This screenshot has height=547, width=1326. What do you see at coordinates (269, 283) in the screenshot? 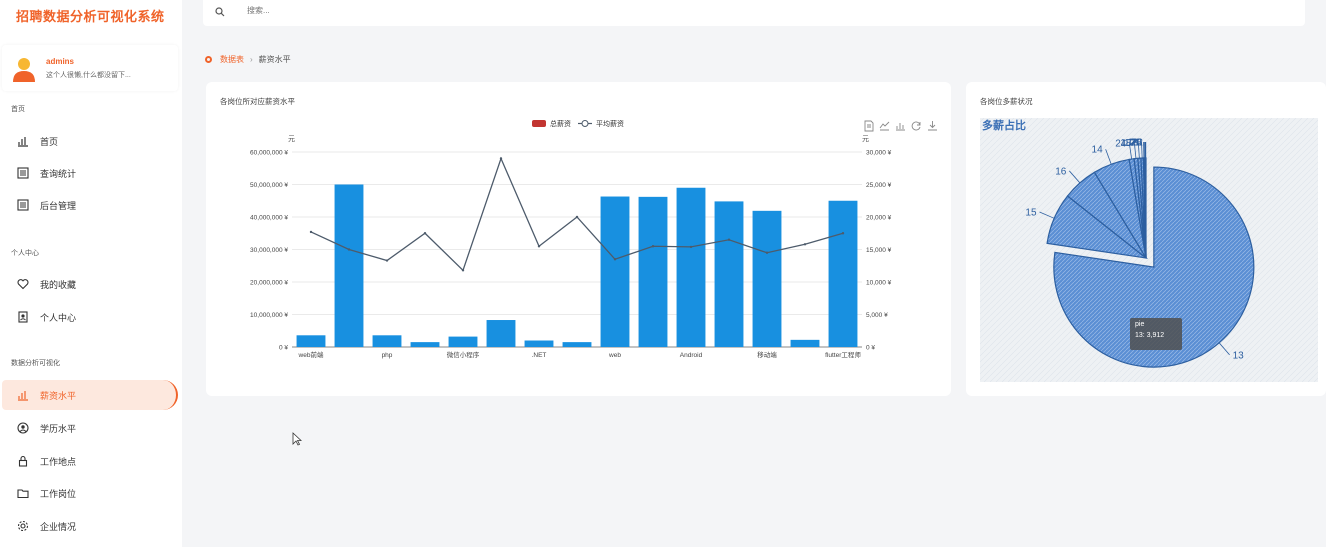
I see `y-left-tick-label: 20,000,000 ¥` at bounding box center [269, 283].